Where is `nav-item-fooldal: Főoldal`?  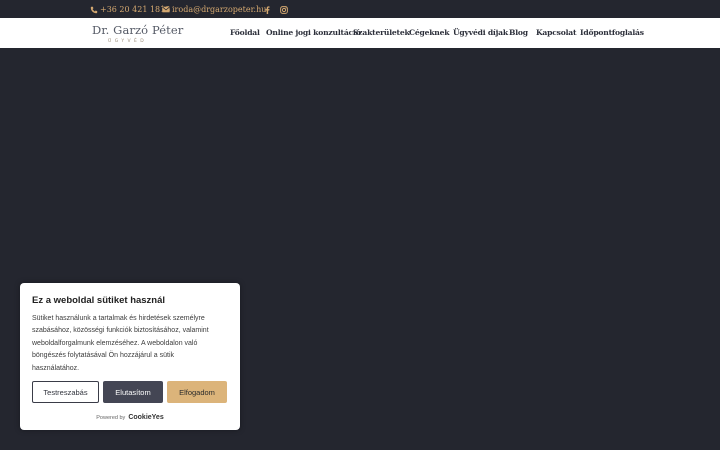
nav-item-fooldal: Főoldal is located at coordinates (245, 32).